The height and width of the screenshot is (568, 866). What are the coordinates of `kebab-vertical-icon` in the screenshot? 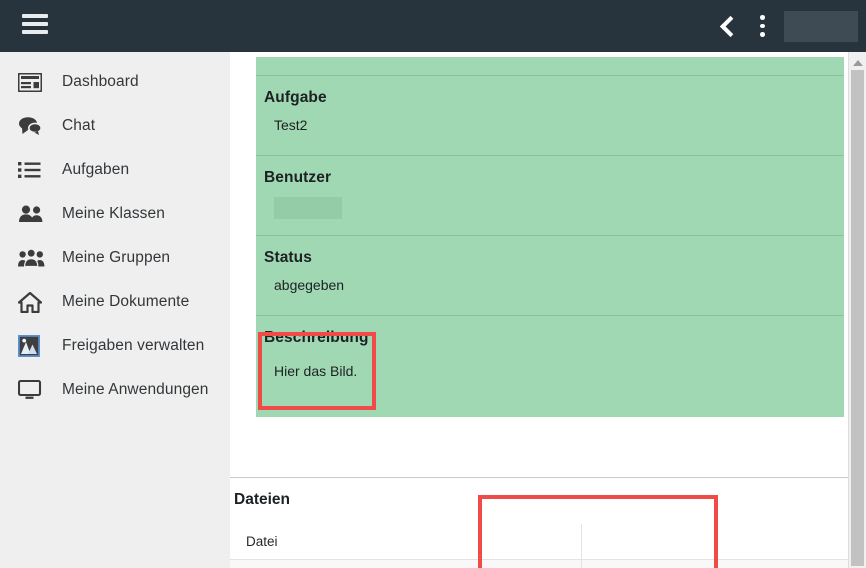 It's located at (762, 26).